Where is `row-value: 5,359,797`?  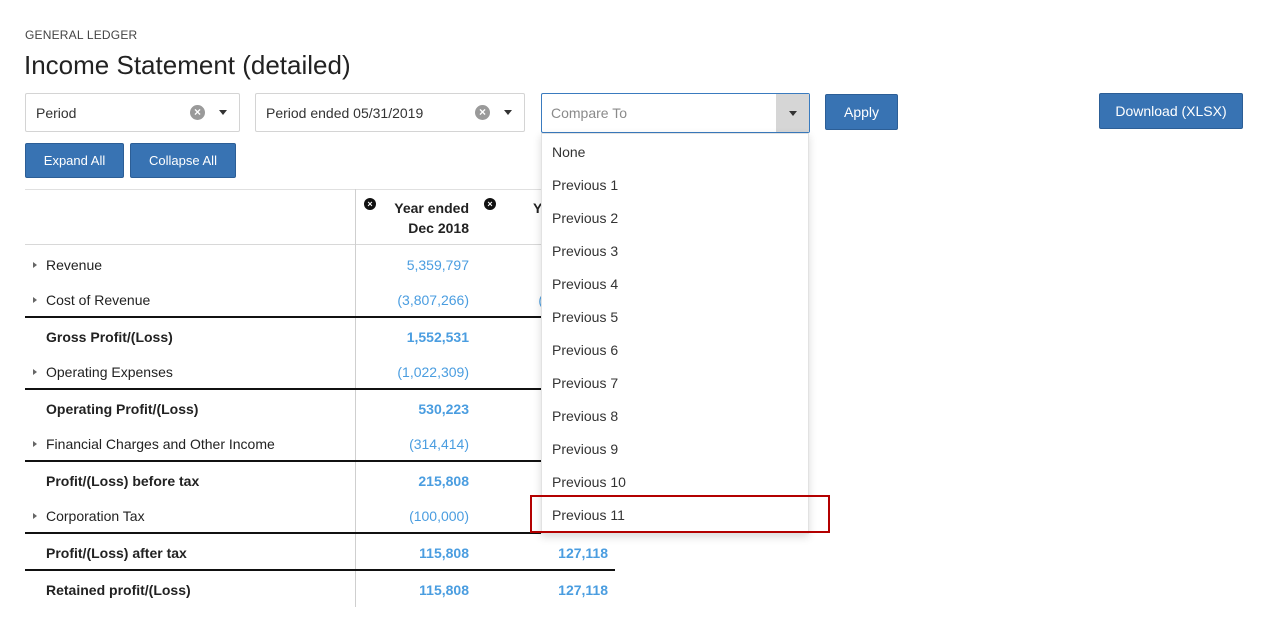 row-value: 5,359,797 is located at coordinates (437, 265).